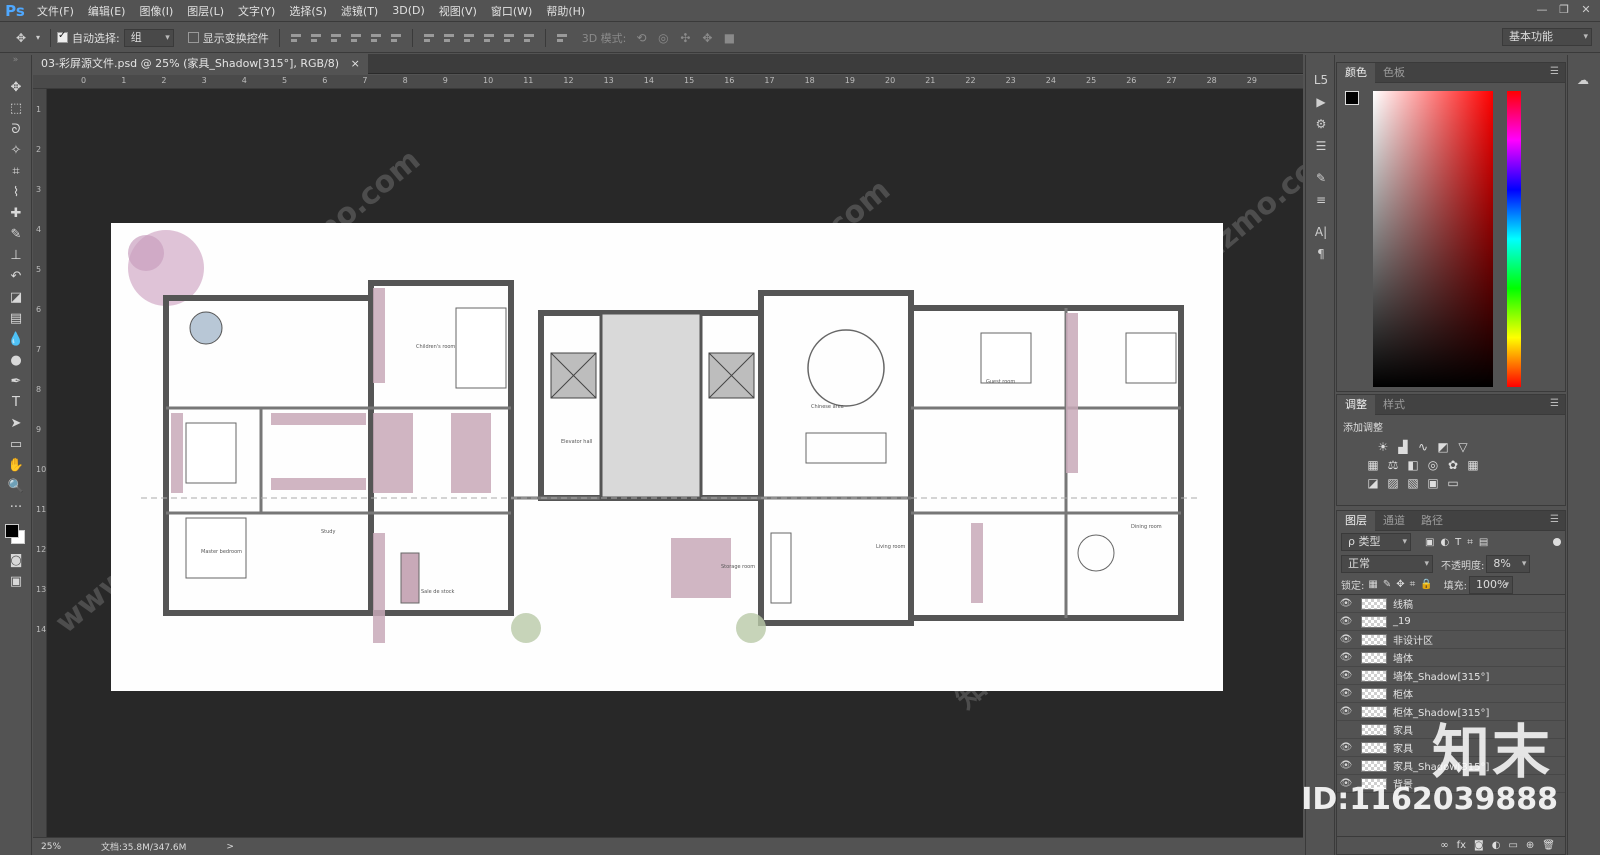 This screenshot has width=1600, height=855. I want to click on align-hcenter-icon, so click(376, 38).